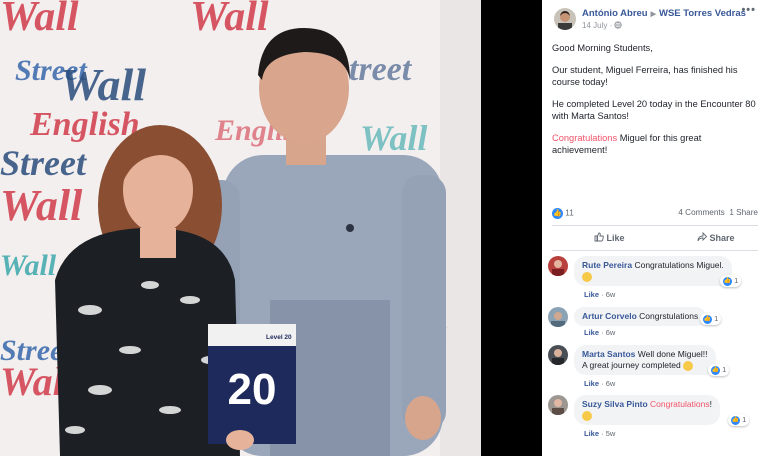  I want to click on author-name: António Abreu, so click(615, 13).